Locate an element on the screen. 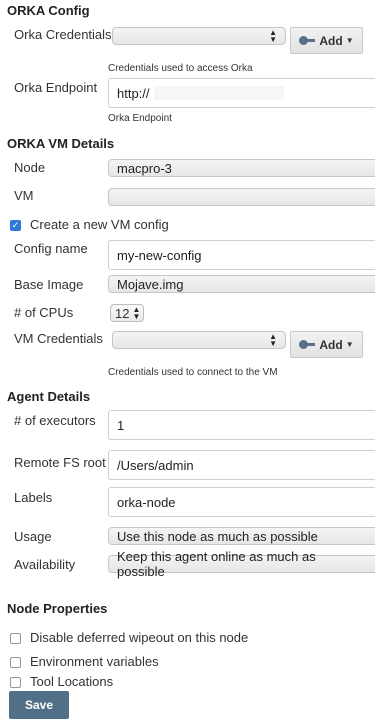  environment-variables-checkbox is located at coordinates (15, 662).